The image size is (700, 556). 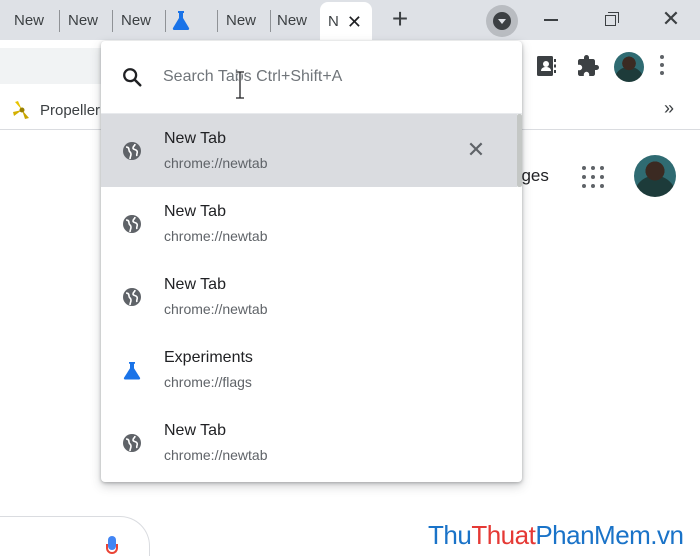 What do you see at coordinates (546, 66) in the screenshot?
I see `reading-list-icon` at bounding box center [546, 66].